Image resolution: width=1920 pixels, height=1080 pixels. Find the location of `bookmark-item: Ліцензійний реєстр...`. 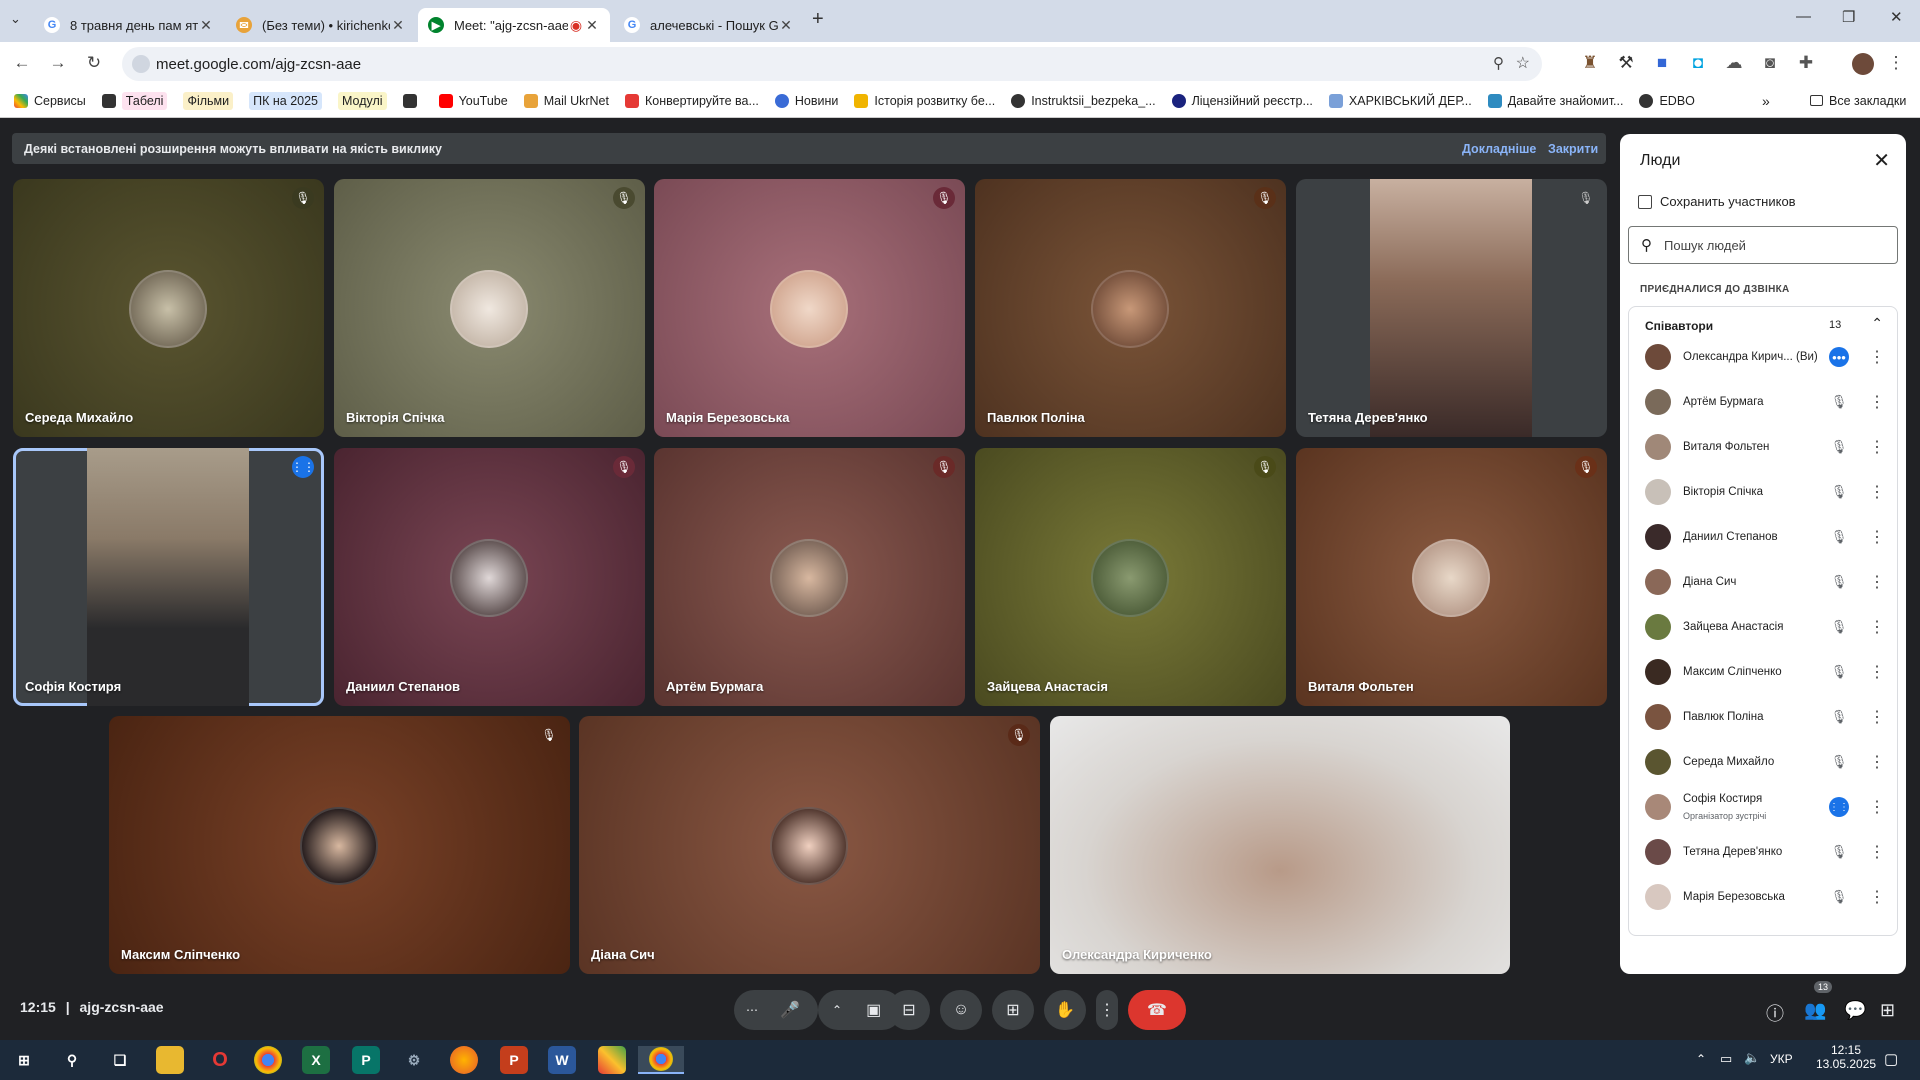

bookmark-item: Ліцензійний реєстр... is located at coordinates (1242, 100).